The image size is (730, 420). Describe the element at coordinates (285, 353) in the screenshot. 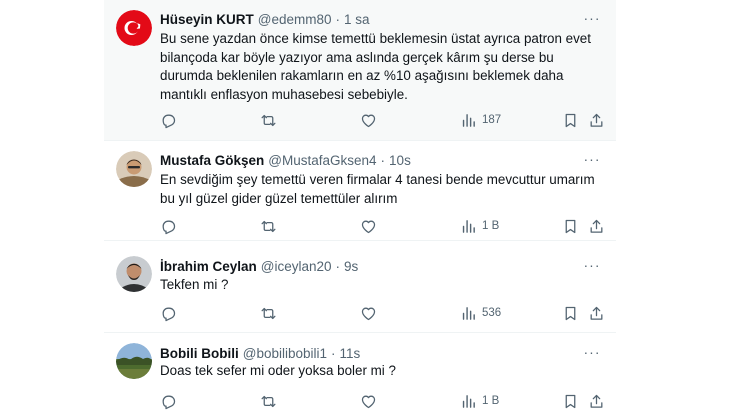

I see `author-handle: @bobilibobili1` at that location.